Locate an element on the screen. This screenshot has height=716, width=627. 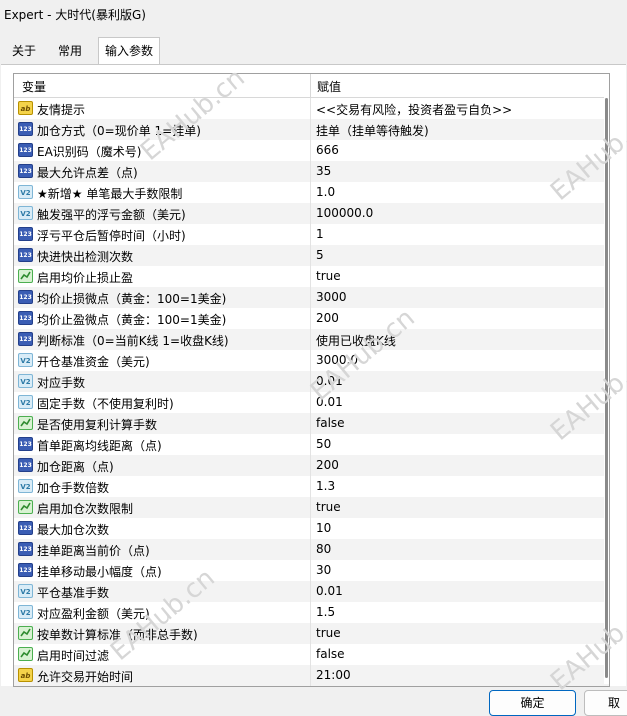
parameter-name: 开仓基准资金（美元) is located at coordinates (93, 362).